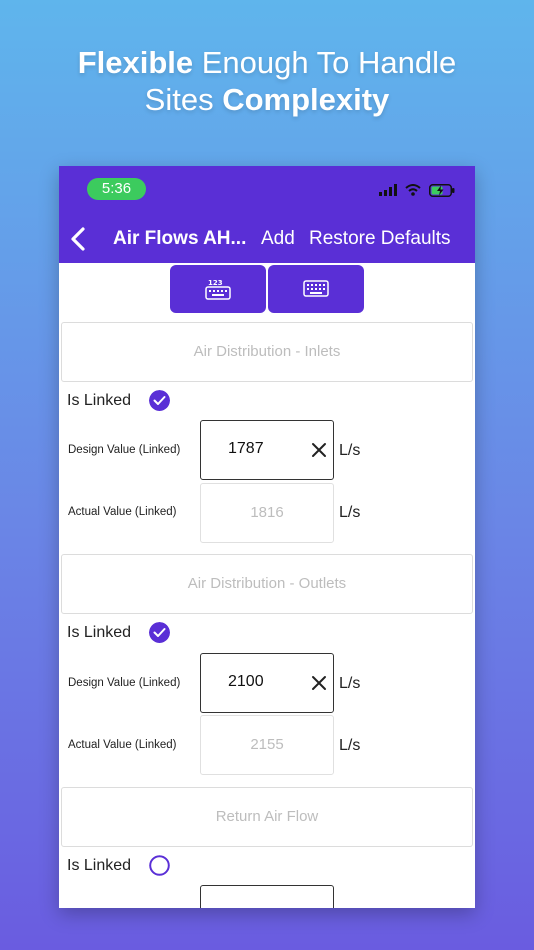  I want to click on wifi-icon, so click(413, 190).